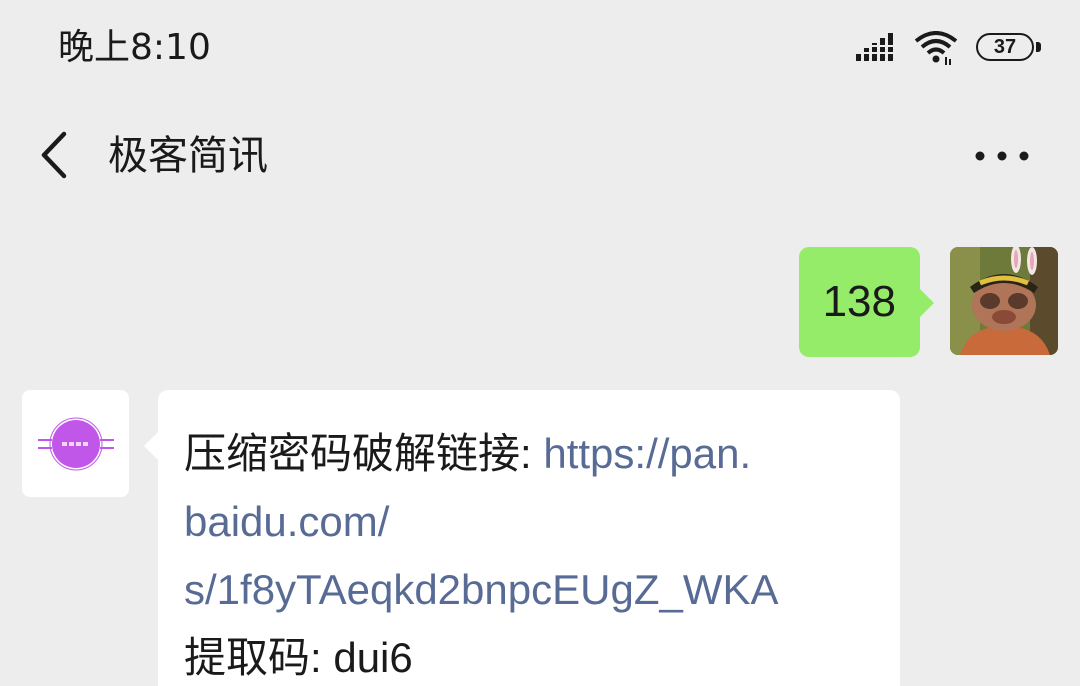 This screenshot has width=1080, height=686. I want to click on status-icons: 37, so click(948, 48).